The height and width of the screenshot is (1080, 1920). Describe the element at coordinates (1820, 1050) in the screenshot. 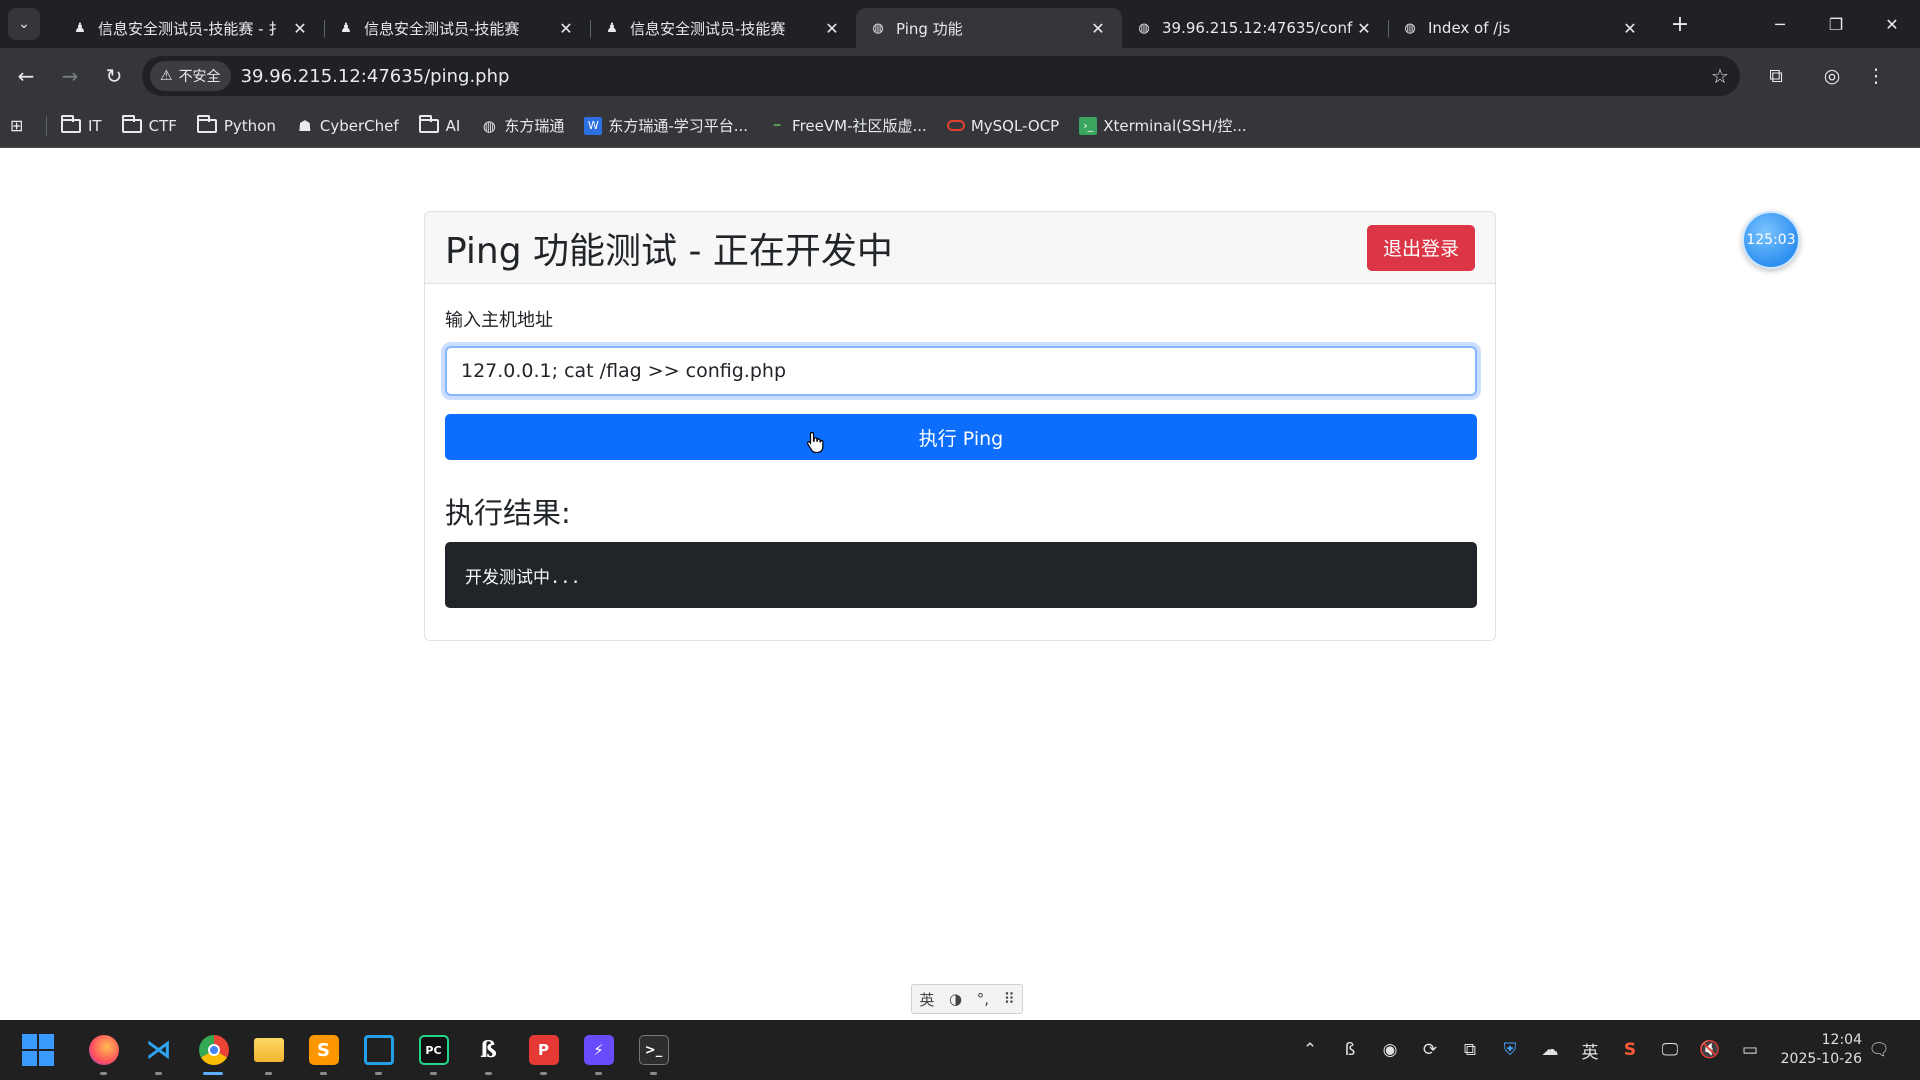

I see `clock: 12:04 2025-10-26` at that location.